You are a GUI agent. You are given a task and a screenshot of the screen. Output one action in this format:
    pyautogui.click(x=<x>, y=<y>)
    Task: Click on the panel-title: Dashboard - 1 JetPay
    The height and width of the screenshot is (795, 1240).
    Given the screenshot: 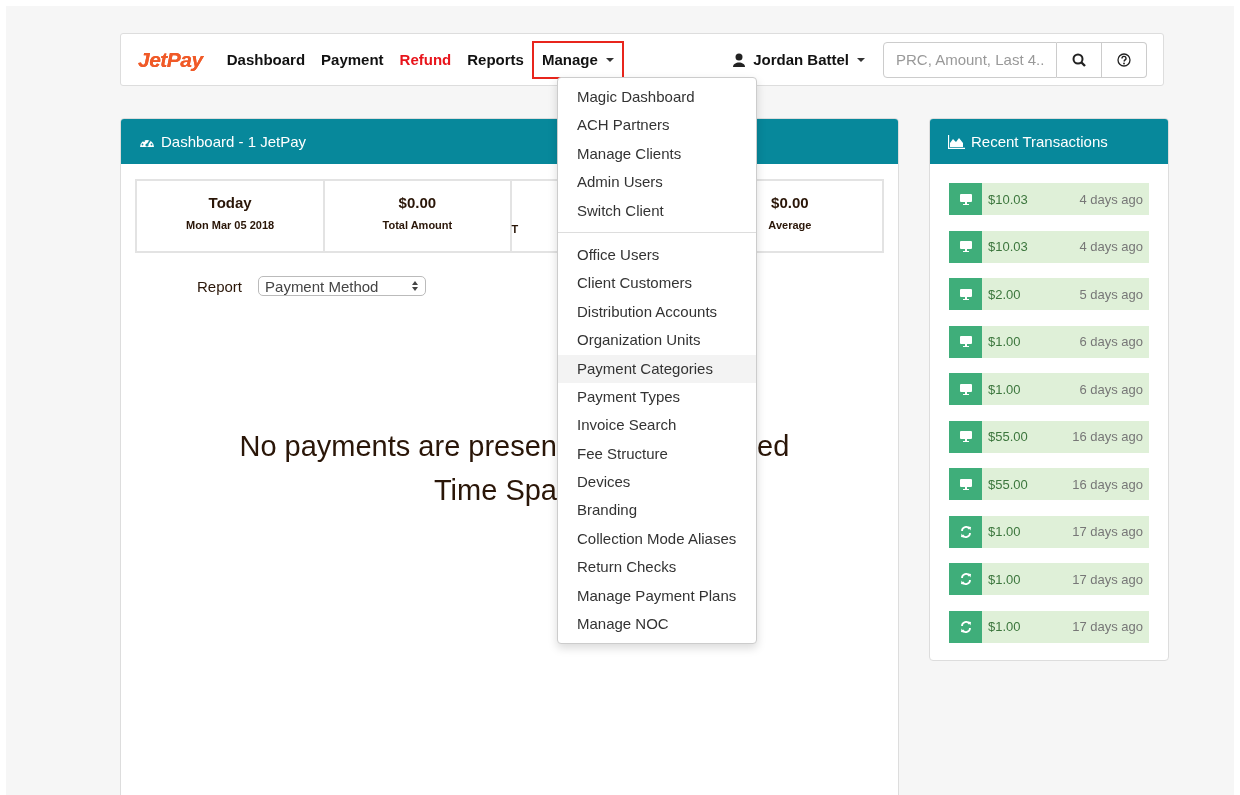 What is the action you would take?
    pyautogui.click(x=234, y=141)
    